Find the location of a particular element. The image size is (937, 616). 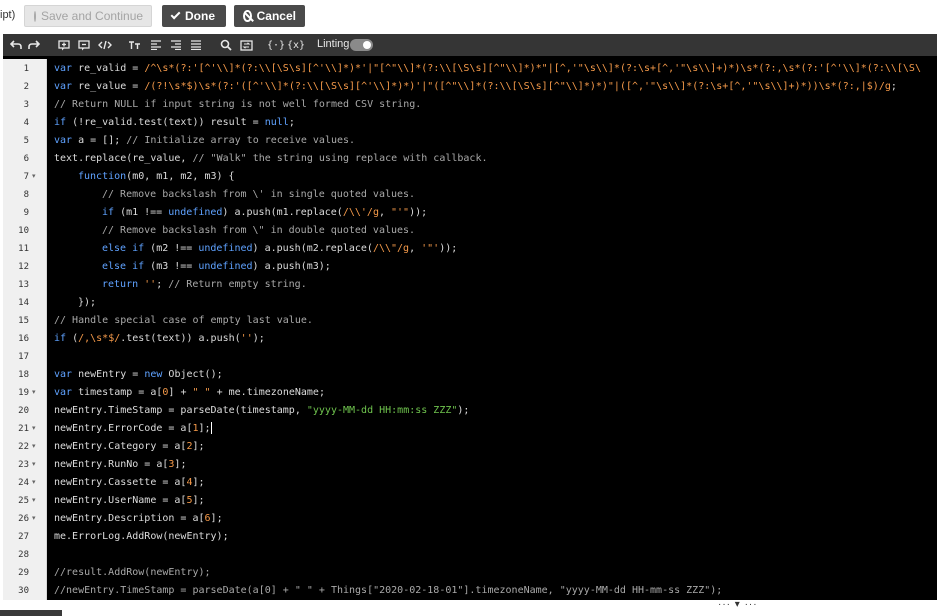

code-token: timestamp = a[ is located at coordinates (120, 392).